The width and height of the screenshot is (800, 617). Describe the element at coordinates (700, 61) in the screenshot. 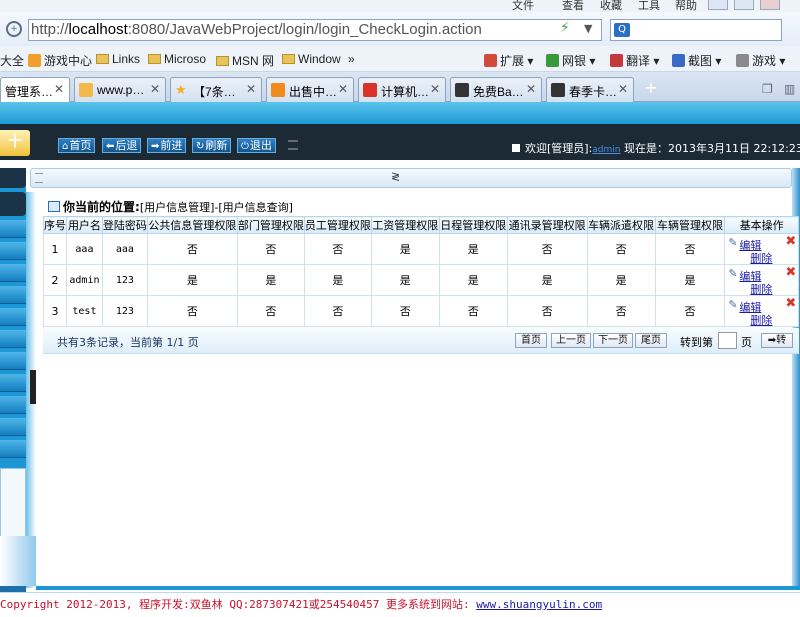

I see `toolbar-label: 截图` at that location.